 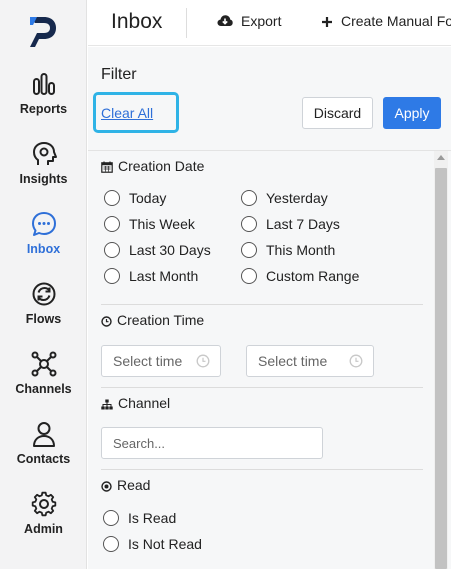 I want to click on radio-last-month: Last Month, so click(x=151, y=276).